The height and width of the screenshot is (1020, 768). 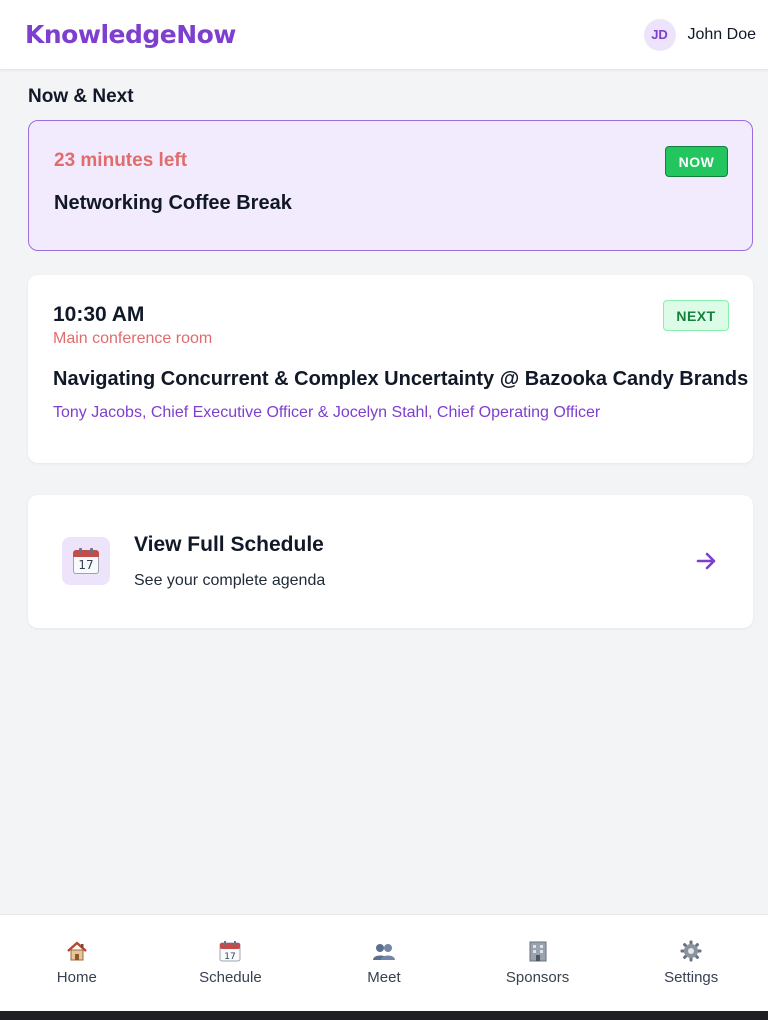 I want to click on time-left: 23 minutes left, so click(x=121, y=160).